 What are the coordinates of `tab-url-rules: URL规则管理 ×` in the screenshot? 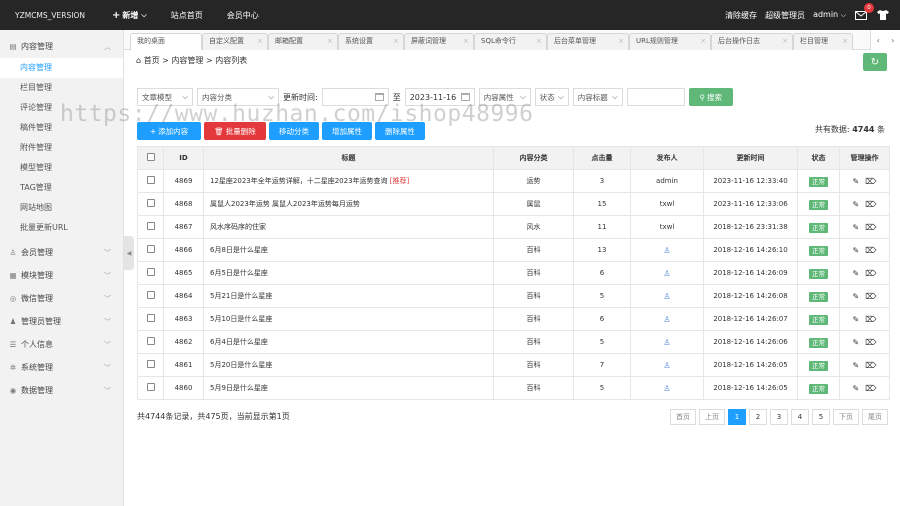 It's located at (670, 41).